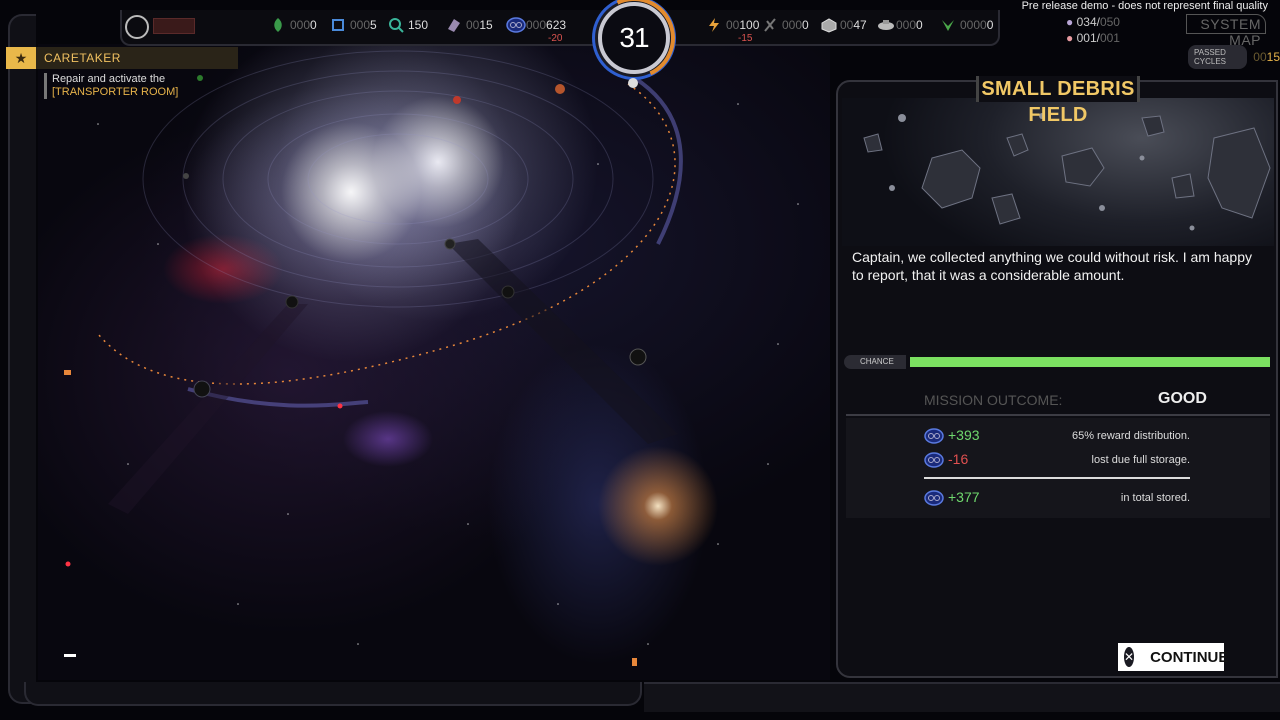  I want to click on reward-total-description: in total stored., so click(1155, 498).